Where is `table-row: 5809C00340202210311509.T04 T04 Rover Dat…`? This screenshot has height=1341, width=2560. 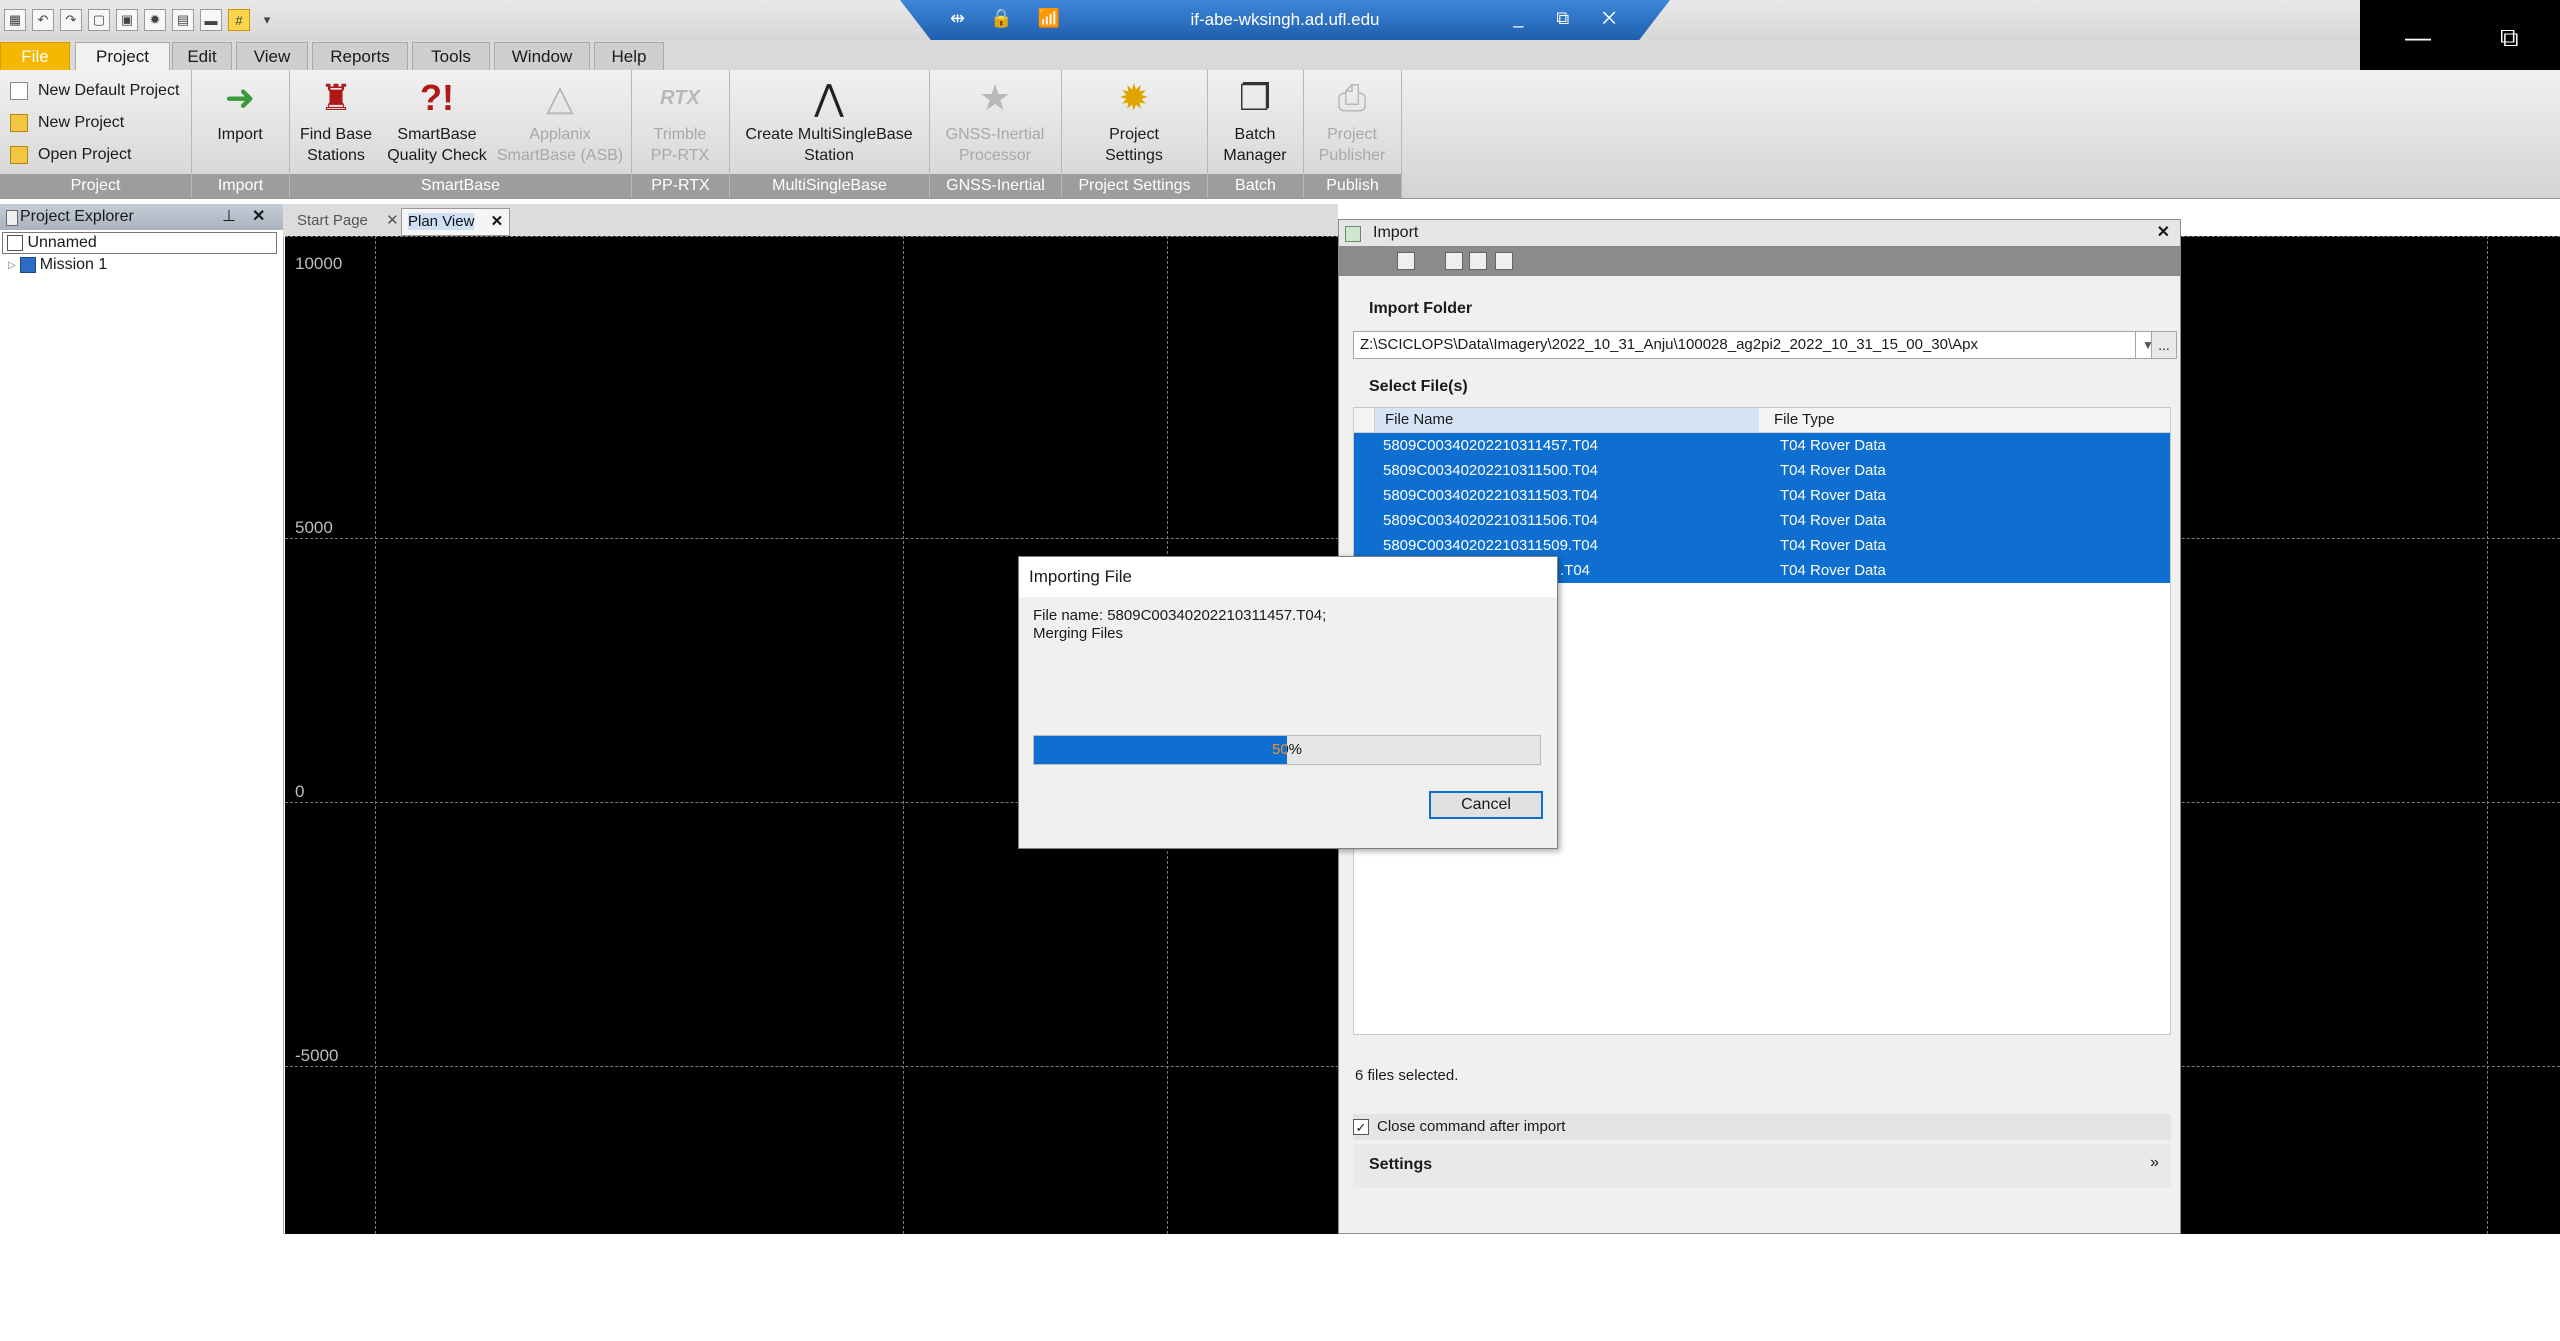
table-row: 5809C00340202210311509.T04 T04 Rover Dat… is located at coordinates (1762, 545).